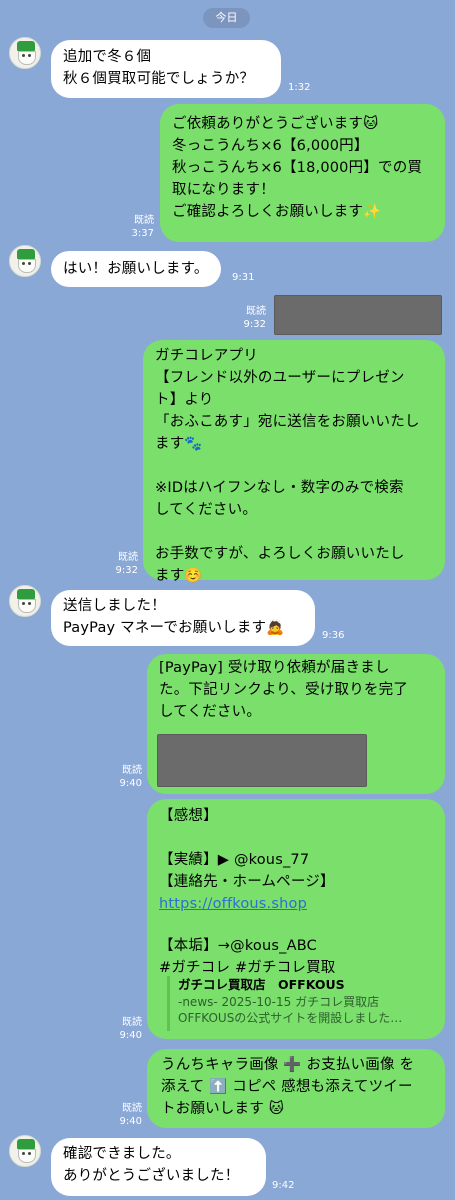 The height and width of the screenshot is (1200, 455). Describe the element at coordinates (261, 984) in the screenshot. I see `link-preview-title: ガチコレ買取店 OFFKOUS` at that location.